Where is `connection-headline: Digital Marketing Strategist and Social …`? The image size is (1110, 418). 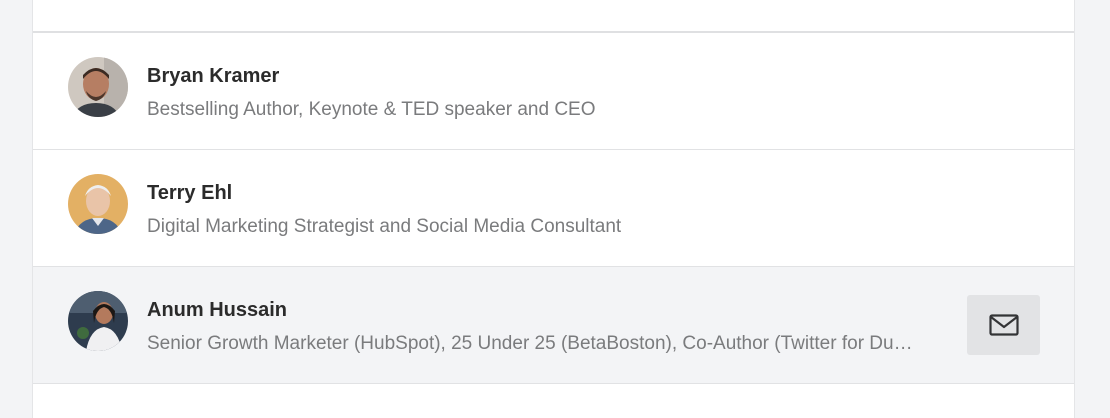 connection-headline: Digital Marketing Strategist and Social … is located at coordinates (384, 226).